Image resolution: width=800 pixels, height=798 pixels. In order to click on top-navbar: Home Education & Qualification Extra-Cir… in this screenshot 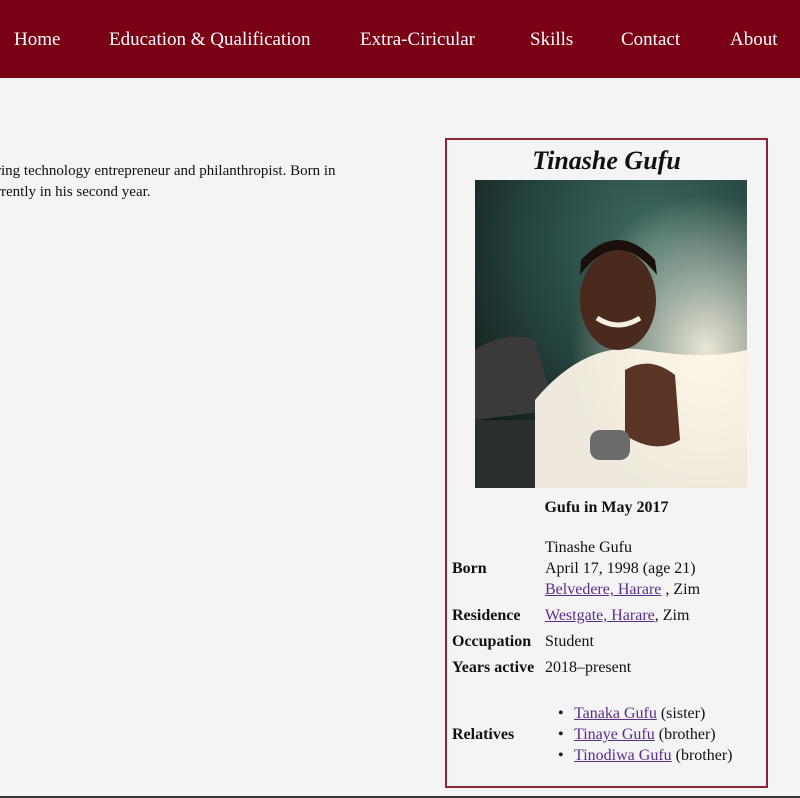, I will do `click(400, 39)`.